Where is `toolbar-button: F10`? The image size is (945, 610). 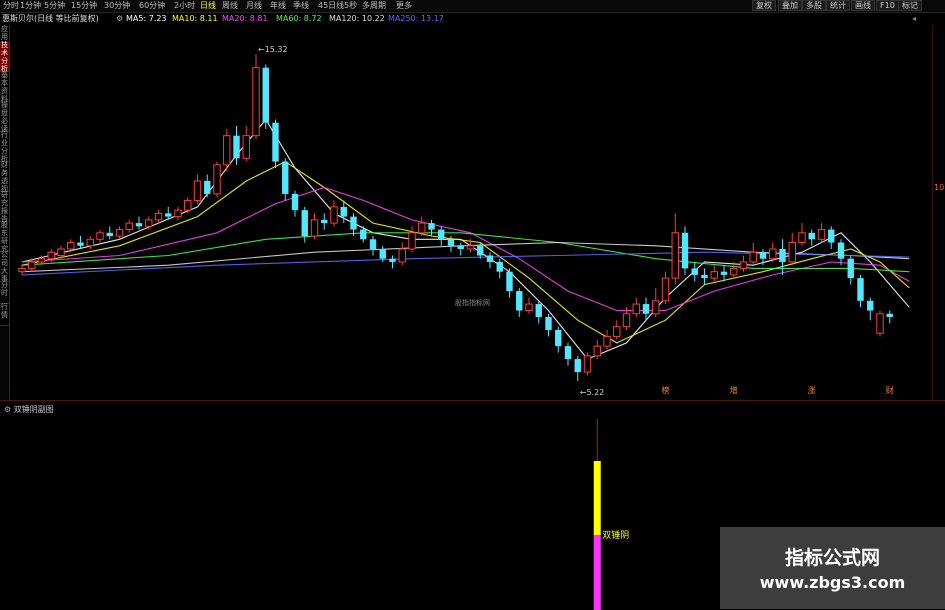 toolbar-button: F10 is located at coordinates (887, 5).